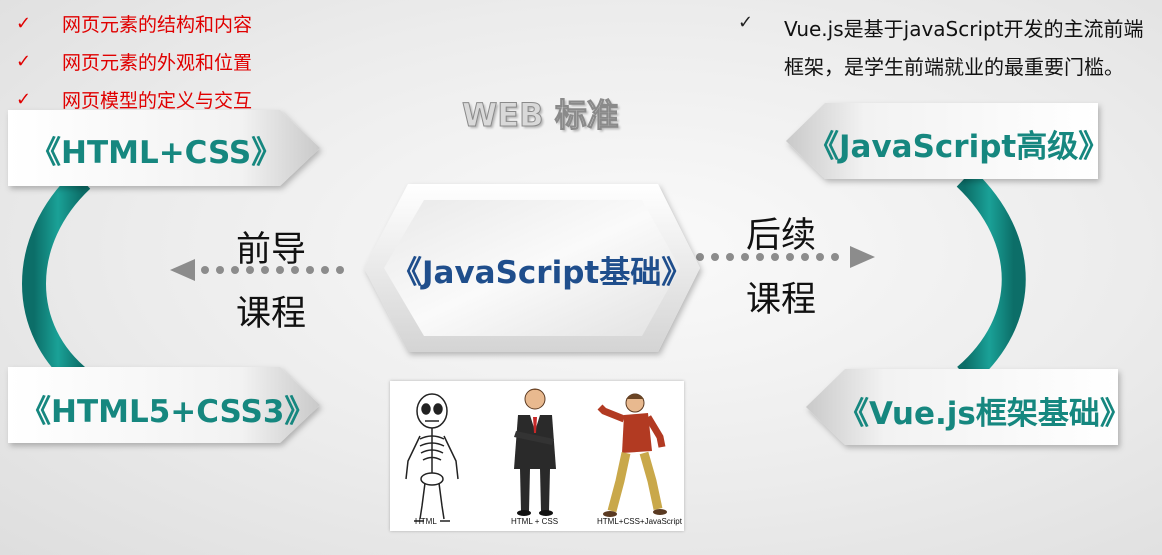 The width and height of the screenshot is (1162, 555). I want to click on prereq-course-text: 前导 课程, so click(271, 282).